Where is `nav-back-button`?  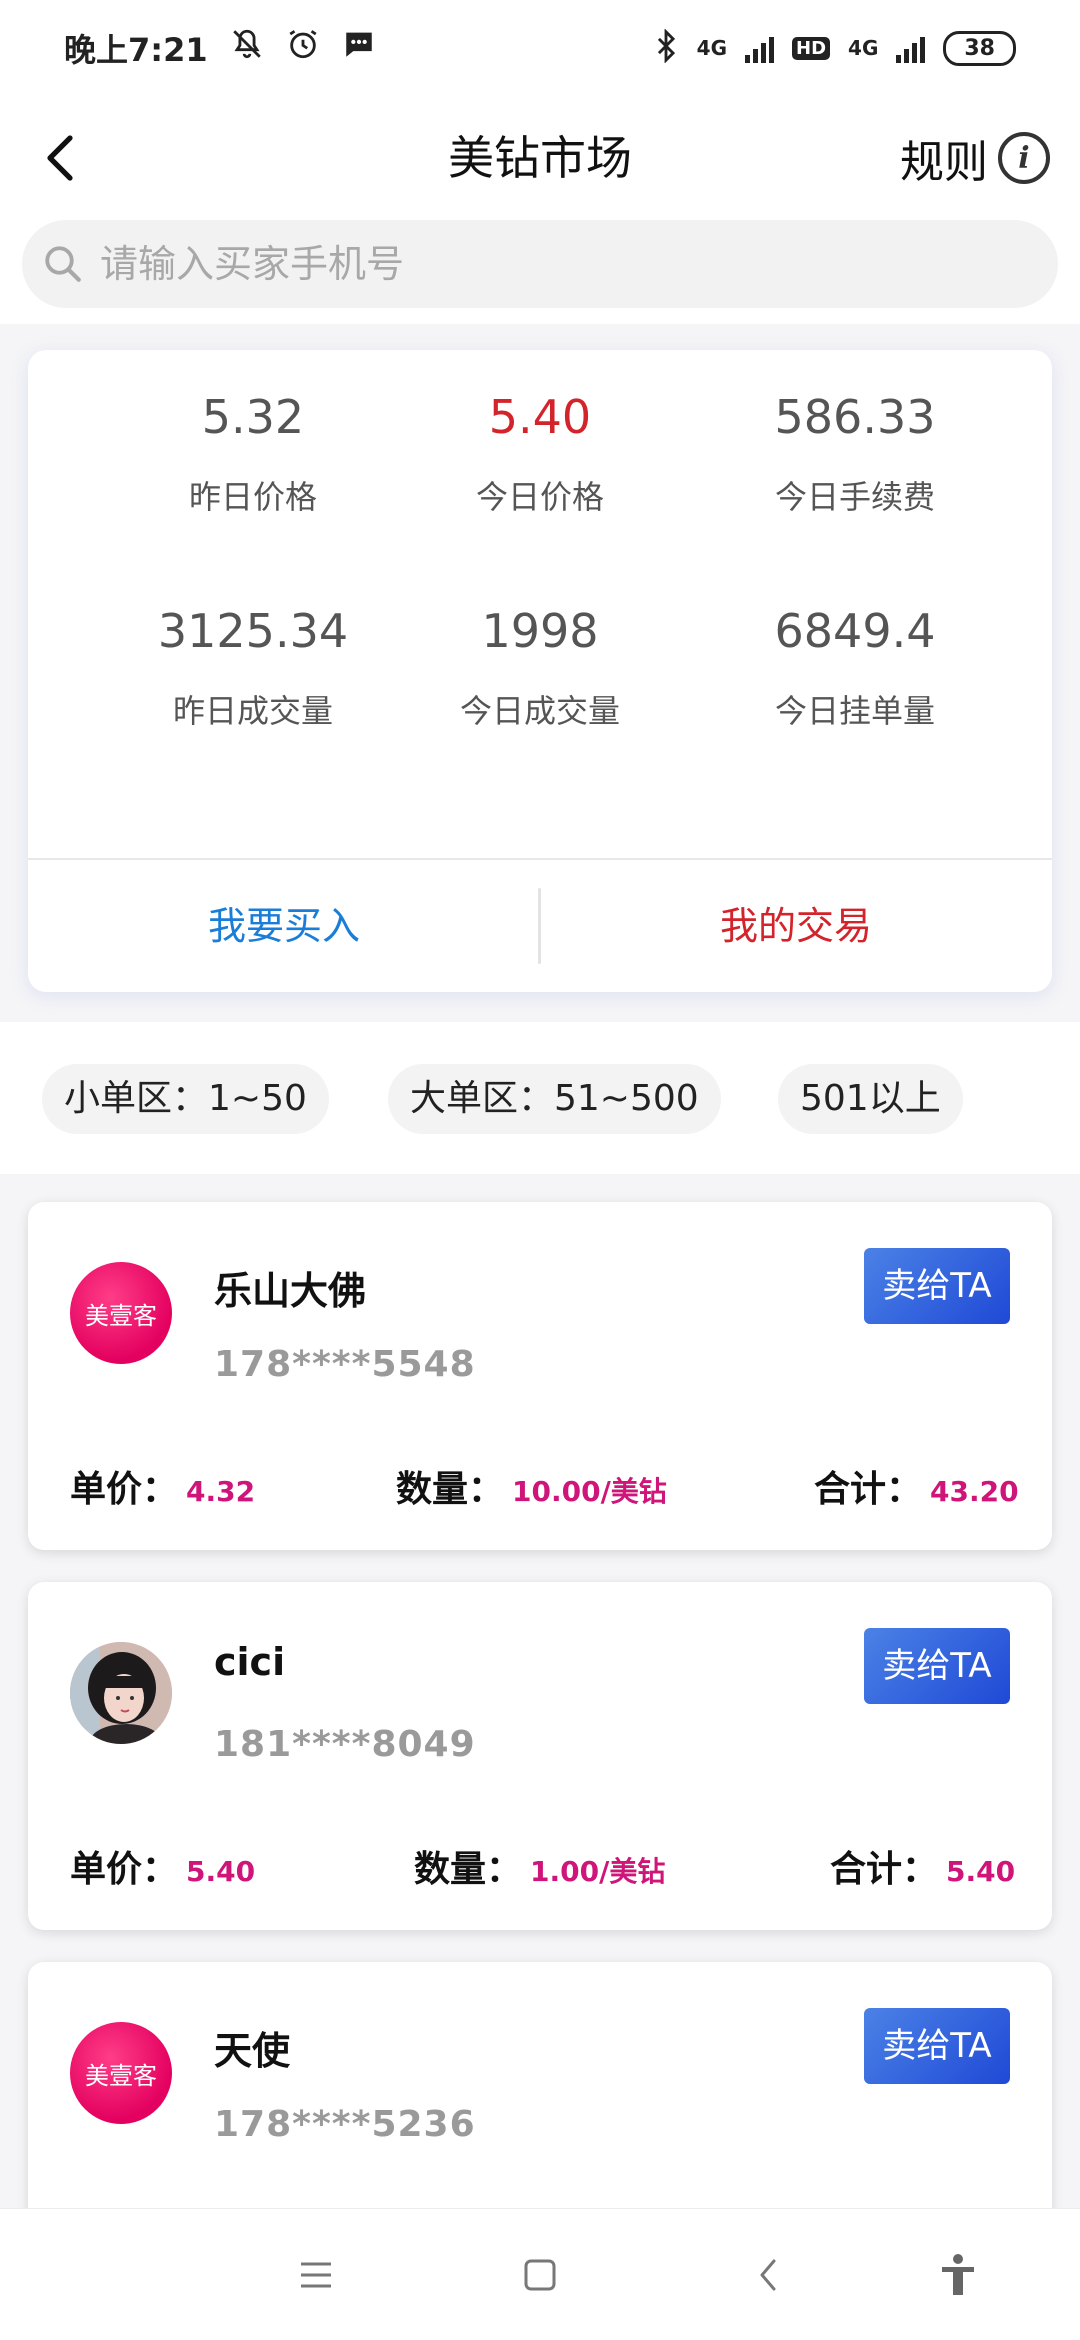 nav-back-button is located at coordinates (768, 2275).